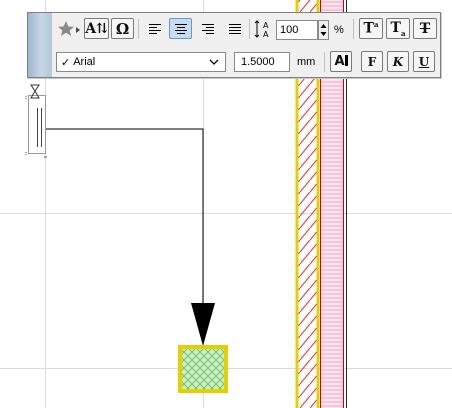 The height and width of the screenshot is (408, 452). I want to click on font-size-value: 1.5000, so click(258, 62).